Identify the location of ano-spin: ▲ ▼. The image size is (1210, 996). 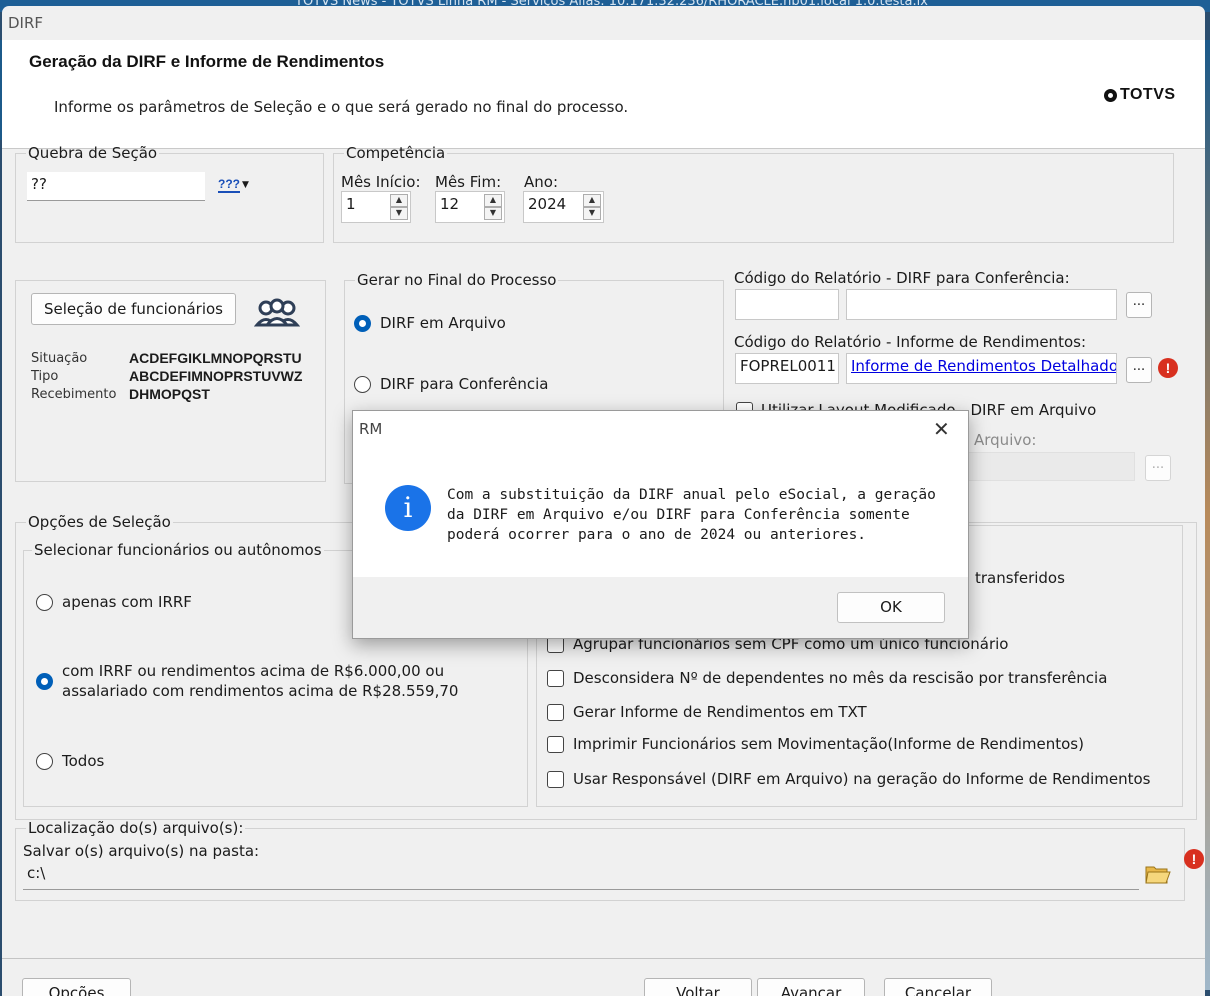
(592, 207).